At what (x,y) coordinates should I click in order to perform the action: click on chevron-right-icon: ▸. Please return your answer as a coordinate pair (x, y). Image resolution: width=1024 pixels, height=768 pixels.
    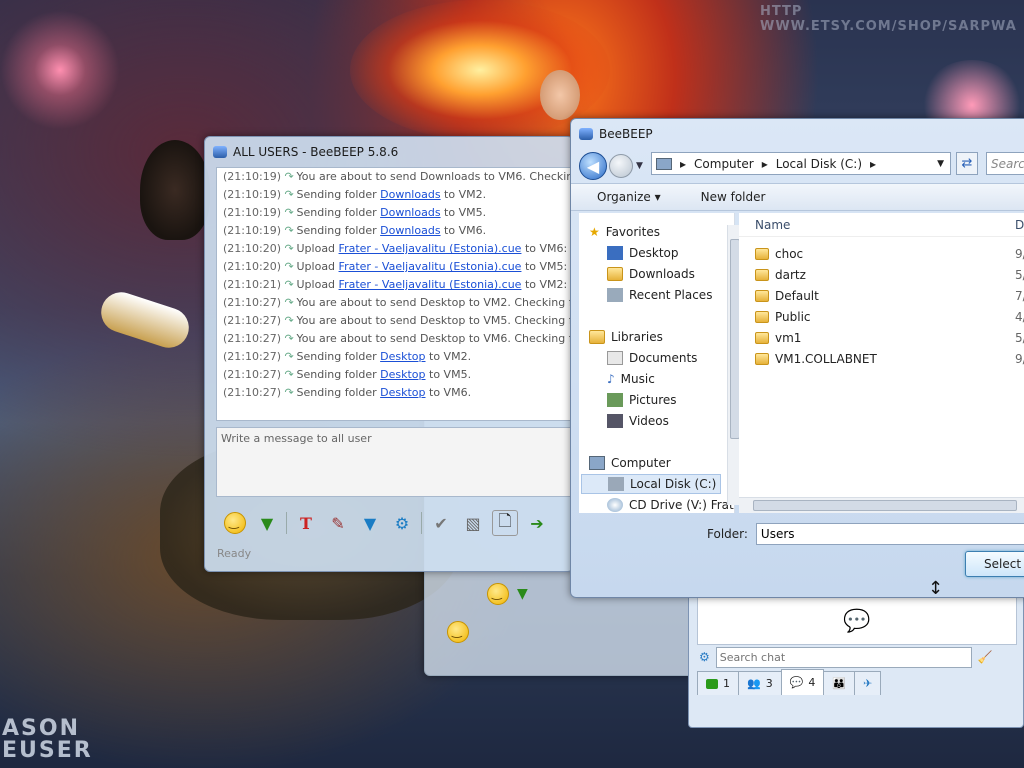
    Looking at the image, I should click on (873, 163).